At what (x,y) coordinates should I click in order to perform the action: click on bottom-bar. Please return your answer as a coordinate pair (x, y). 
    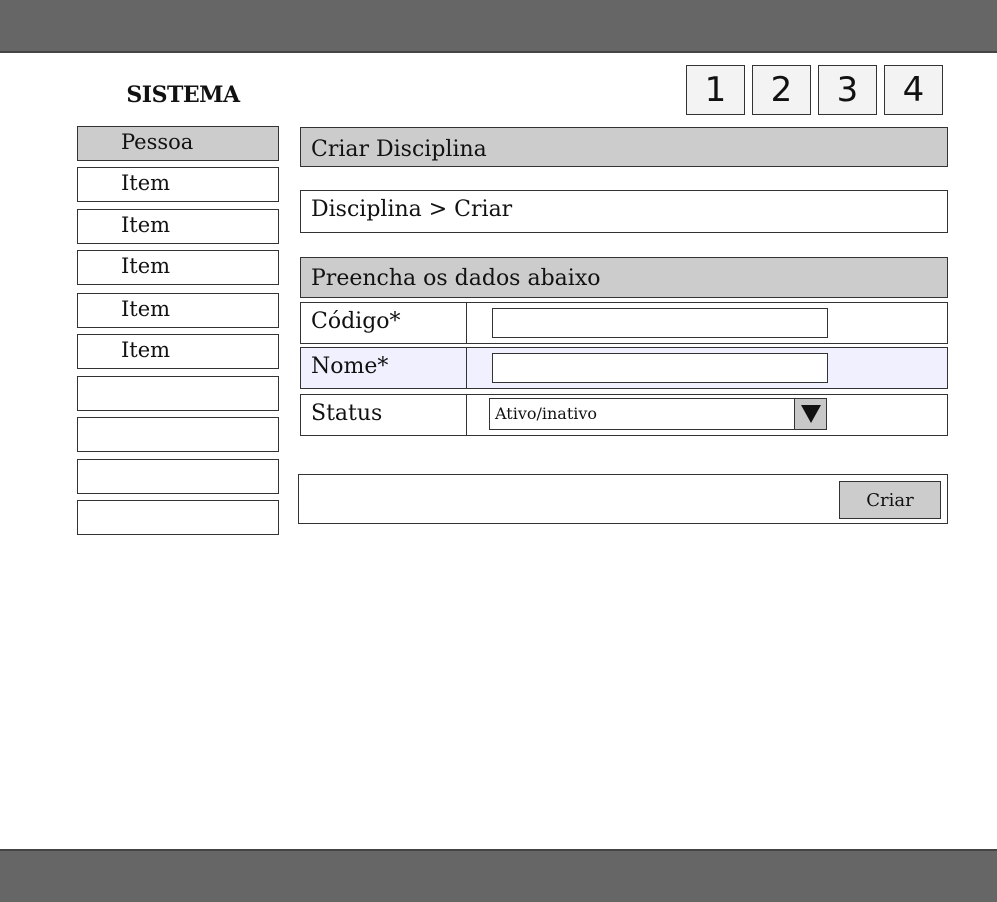
    Looking at the image, I should click on (498, 875).